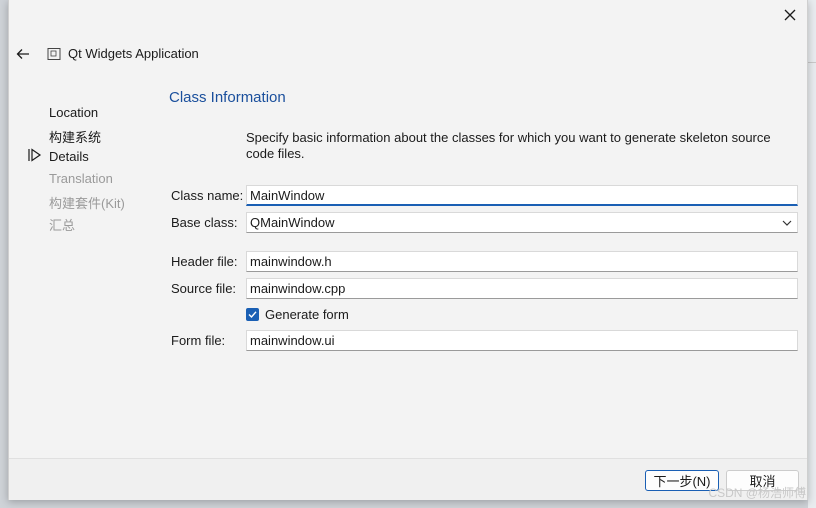 Image resolution: width=816 pixels, height=508 pixels. What do you see at coordinates (54, 54) in the screenshot?
I see `wizard-app-icon` at bounding box center [54, 54].